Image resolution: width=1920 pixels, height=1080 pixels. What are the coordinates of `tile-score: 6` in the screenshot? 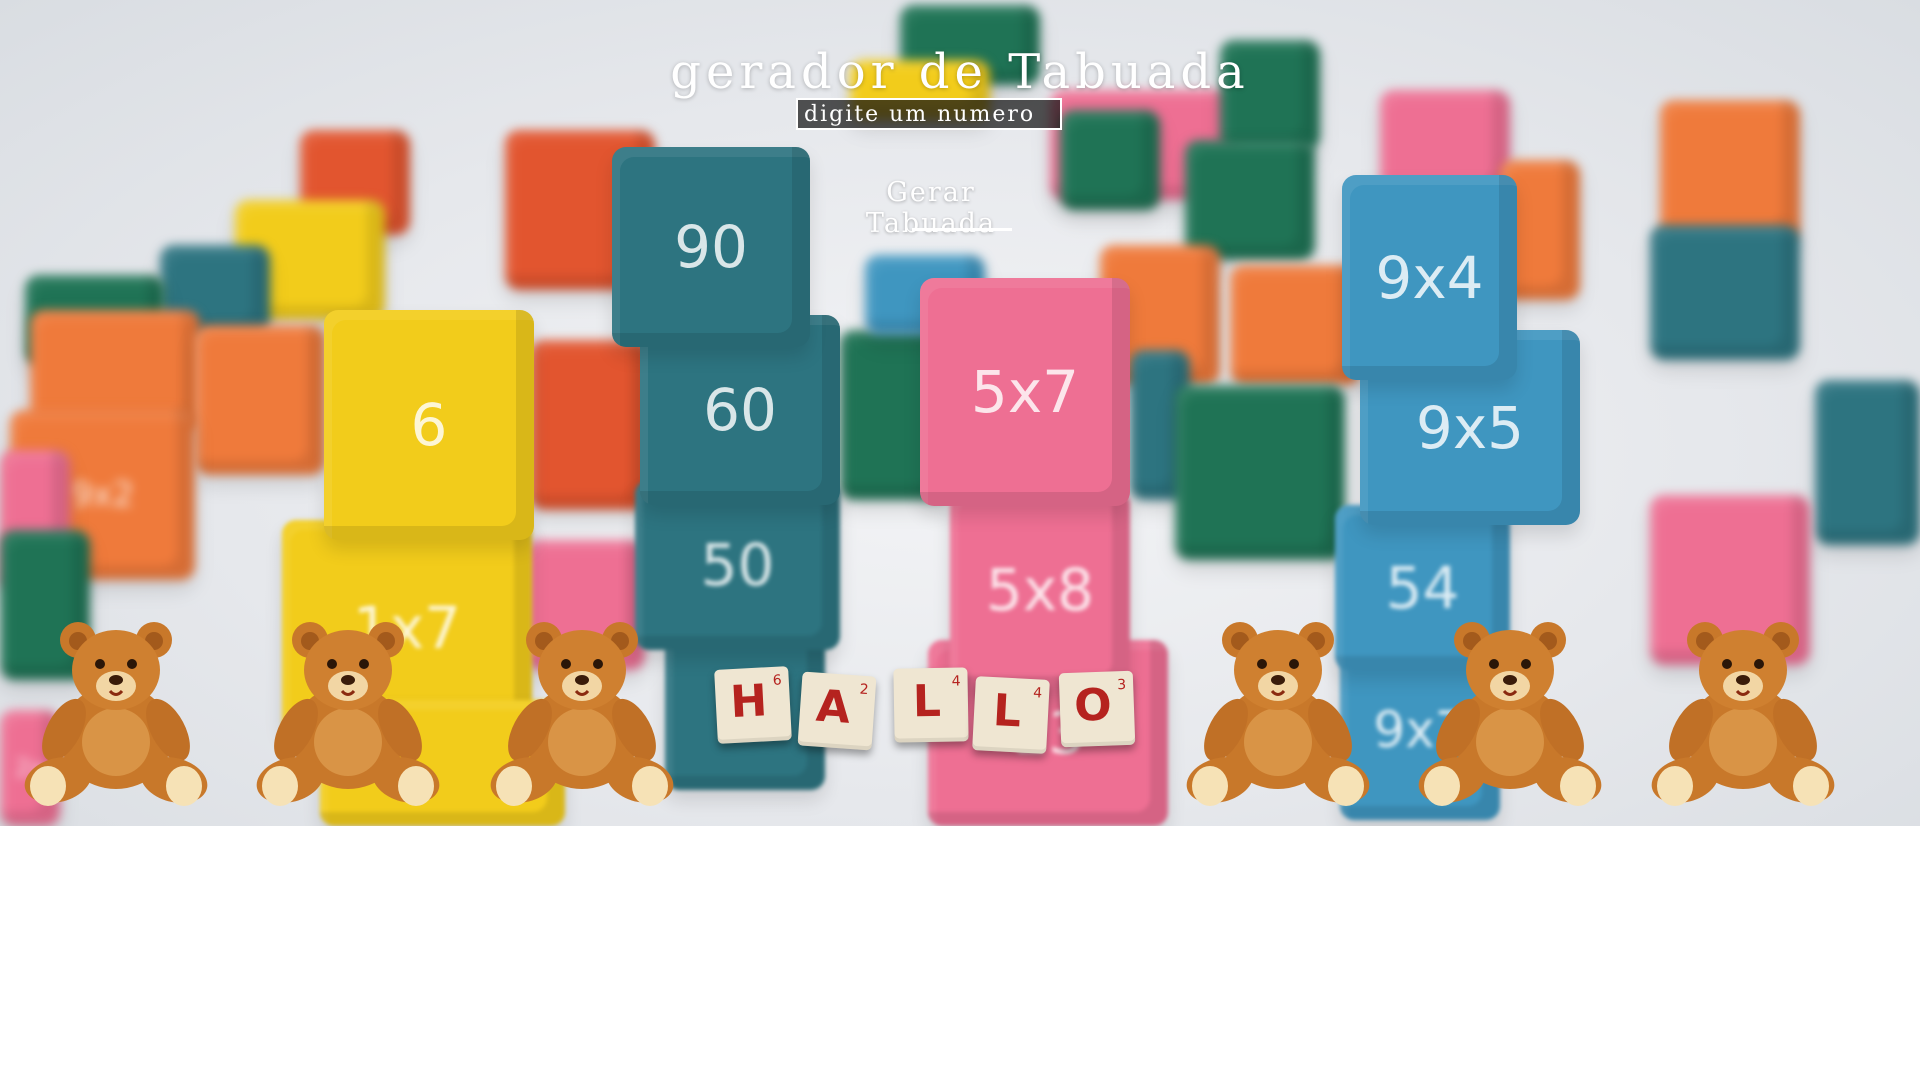 It's located at (777, 680).